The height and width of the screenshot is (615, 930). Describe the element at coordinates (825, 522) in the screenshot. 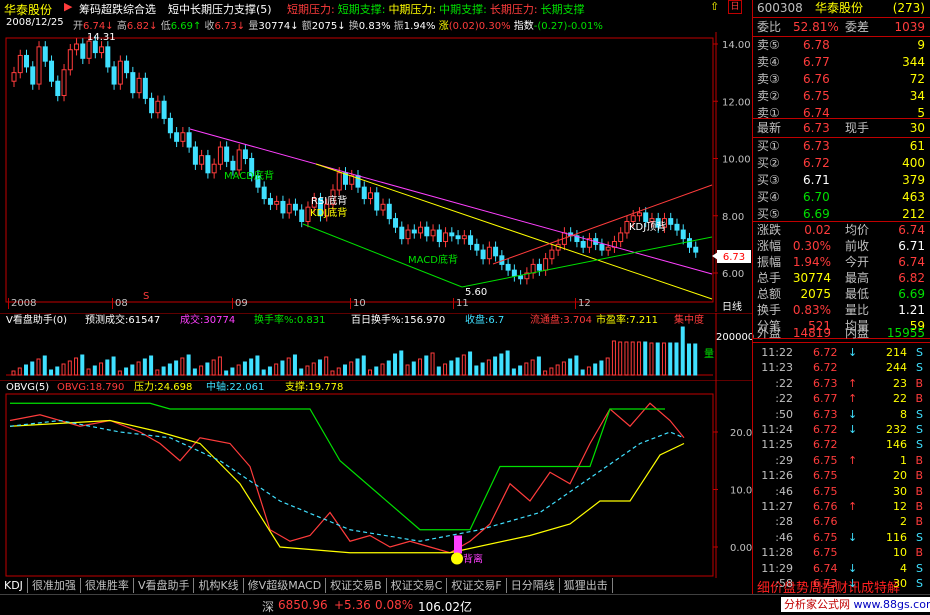

I see `tick-price: 6.76` at that location.